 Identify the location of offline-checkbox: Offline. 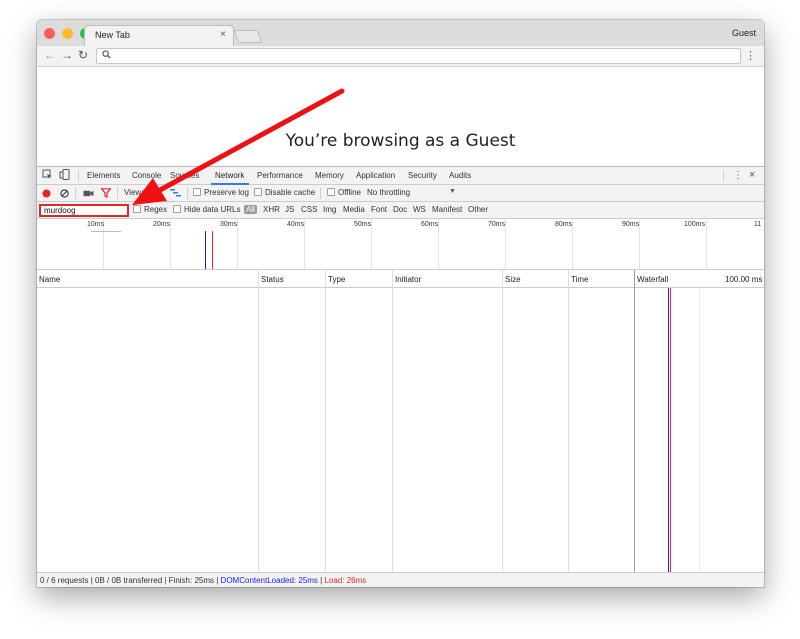
(344, 192).